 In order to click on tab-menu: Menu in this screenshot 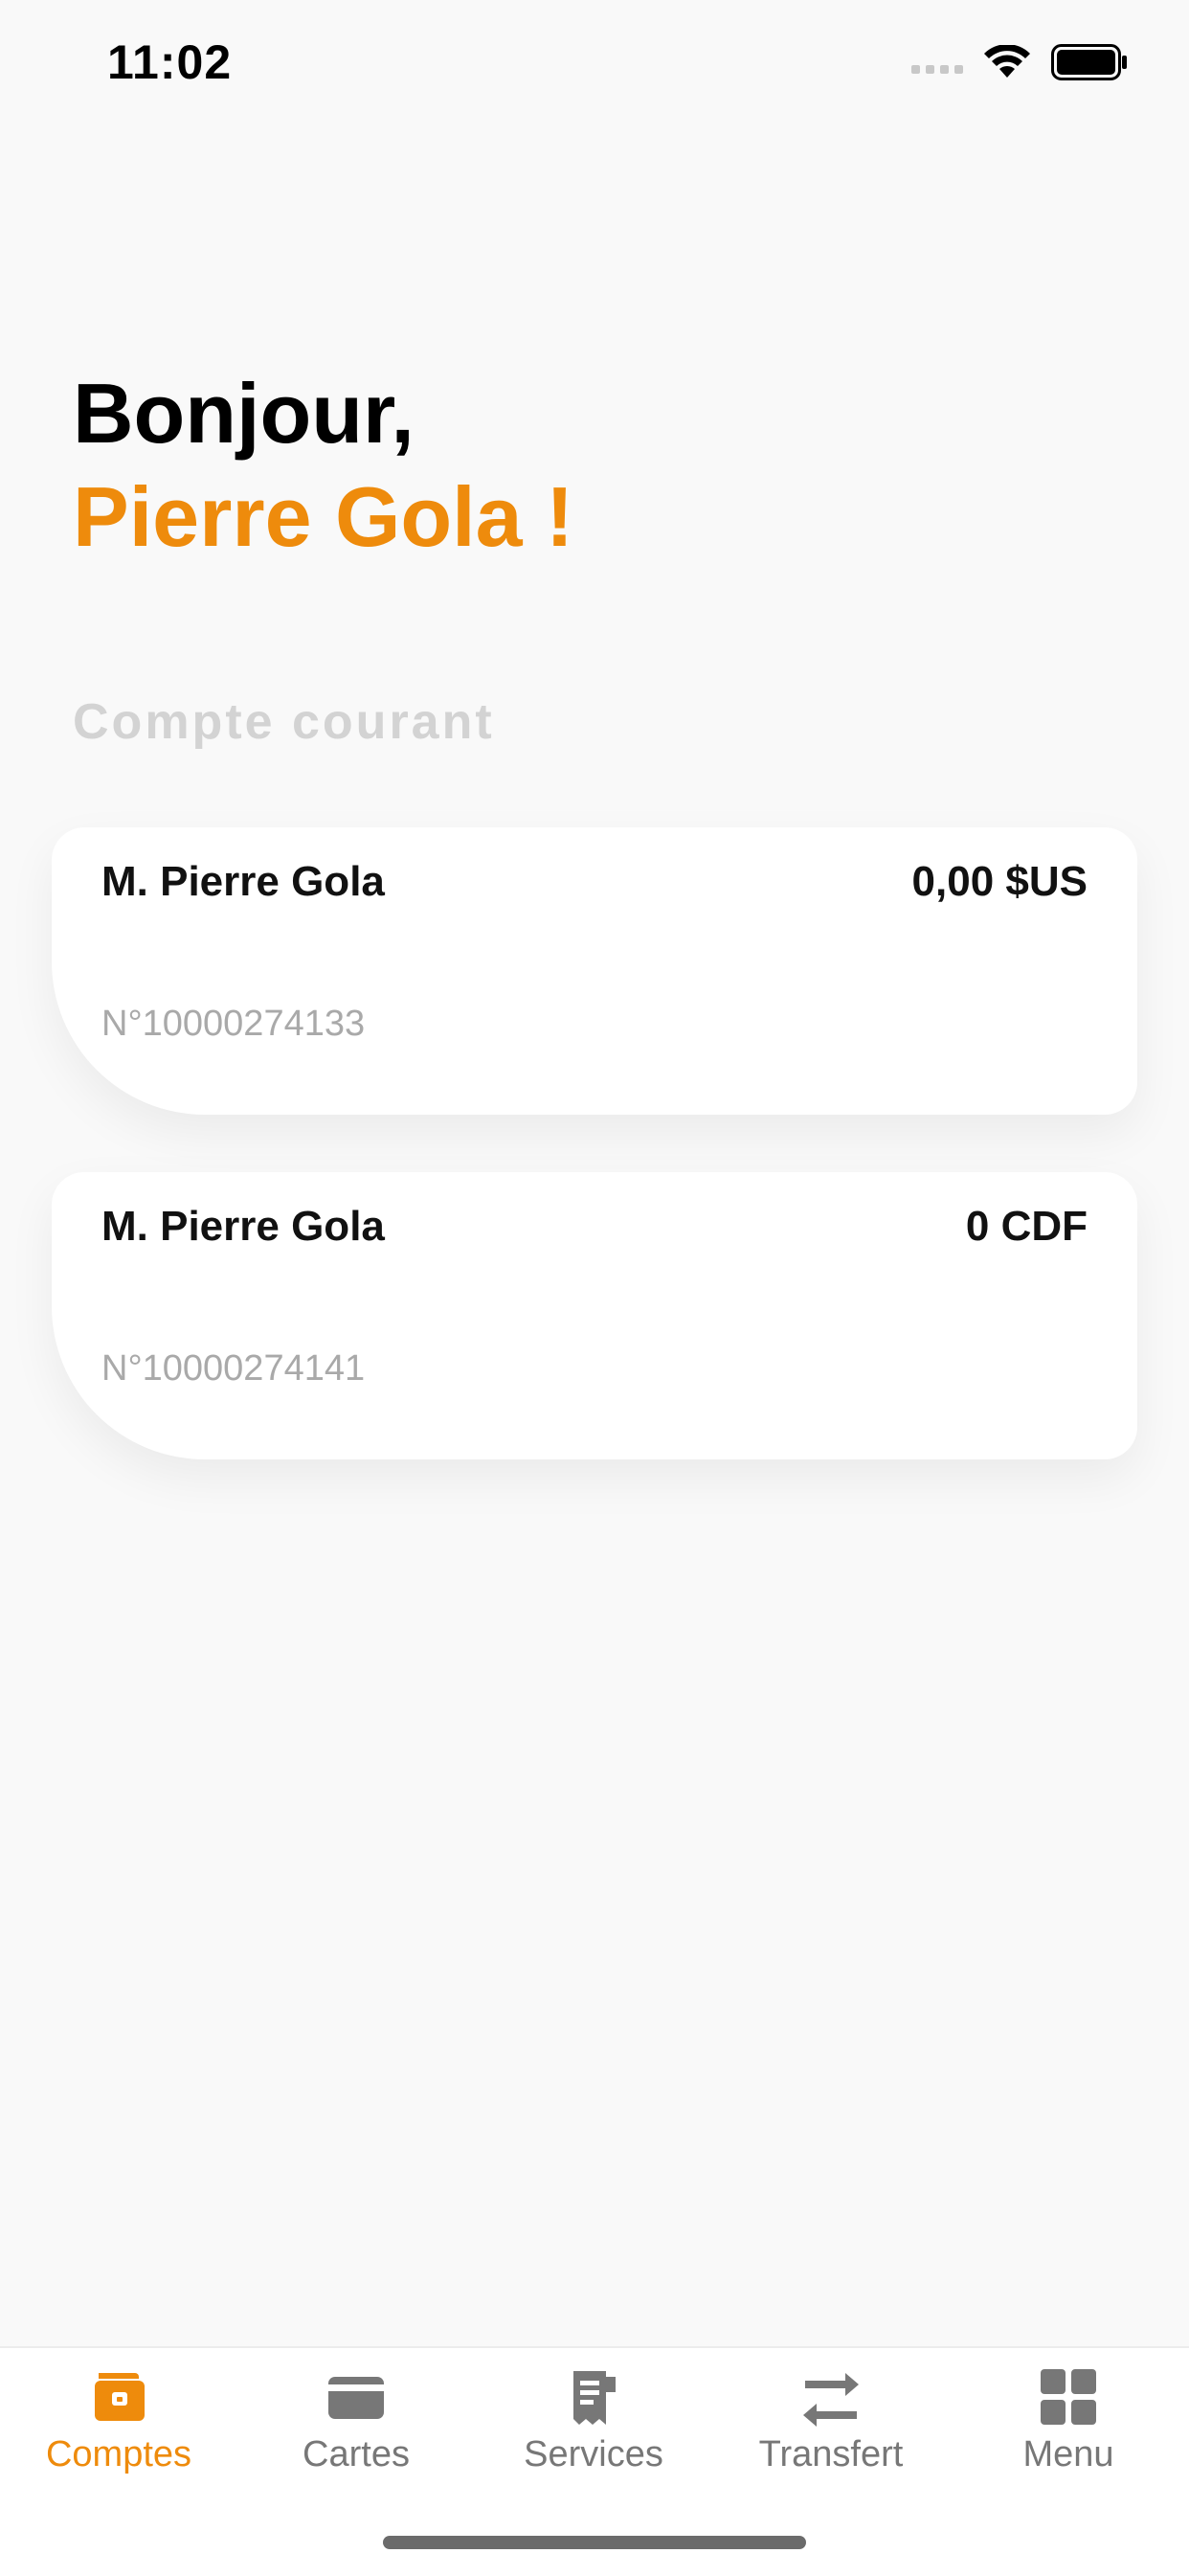, I will do `click(1068, 2429)`.